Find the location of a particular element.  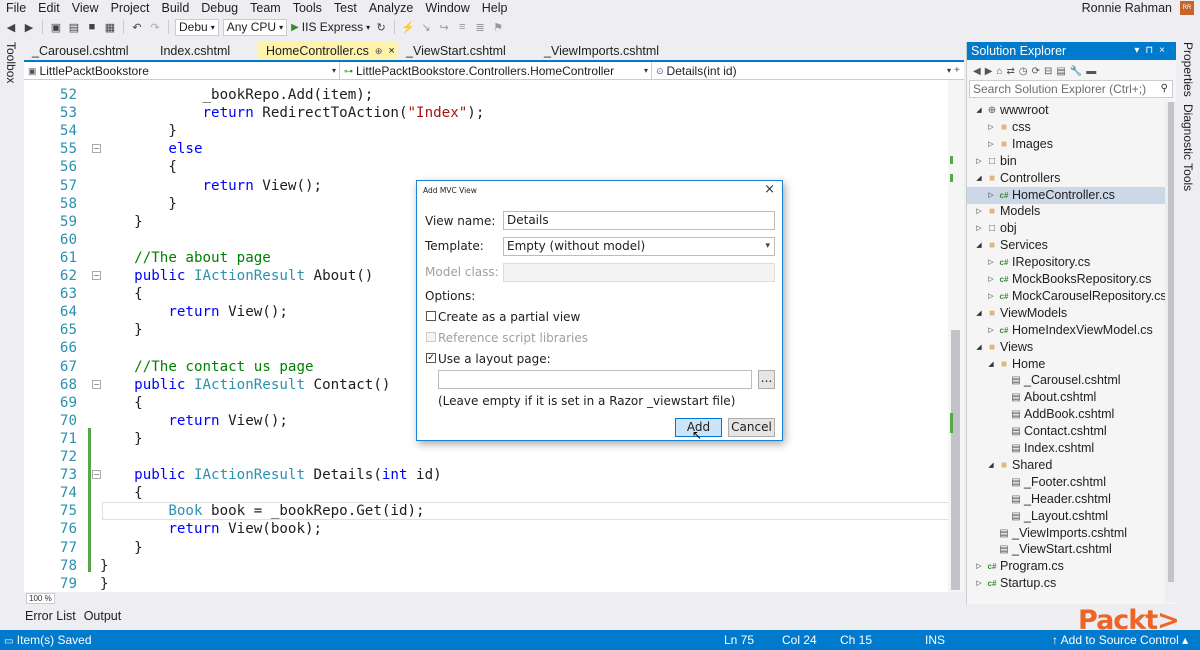

code-line: 72 is located at coordinates (489, 457).